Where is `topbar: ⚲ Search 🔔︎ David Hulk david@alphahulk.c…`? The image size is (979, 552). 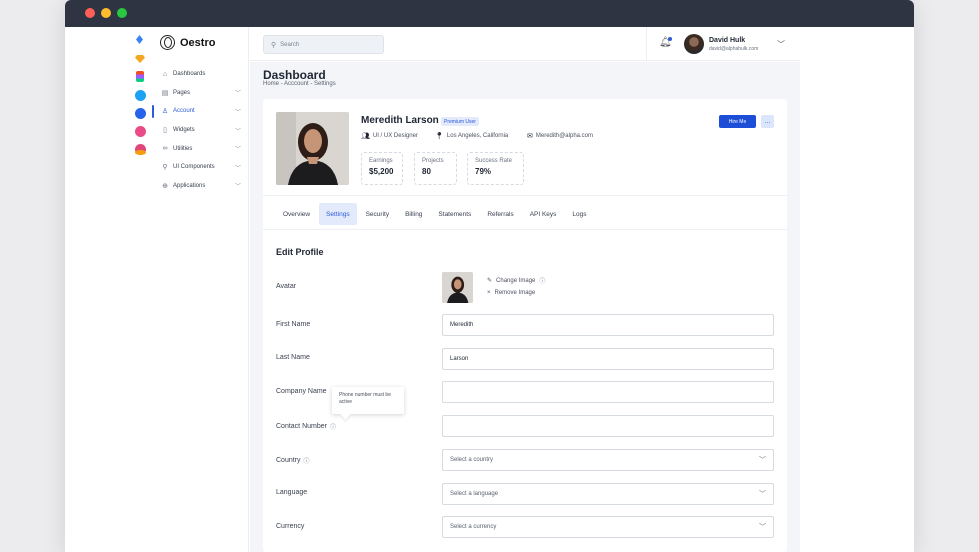 topbar: ⚲ Search 🔔︎ David Hulk david@alphahulk.c… is located at coordinates (525, 44).